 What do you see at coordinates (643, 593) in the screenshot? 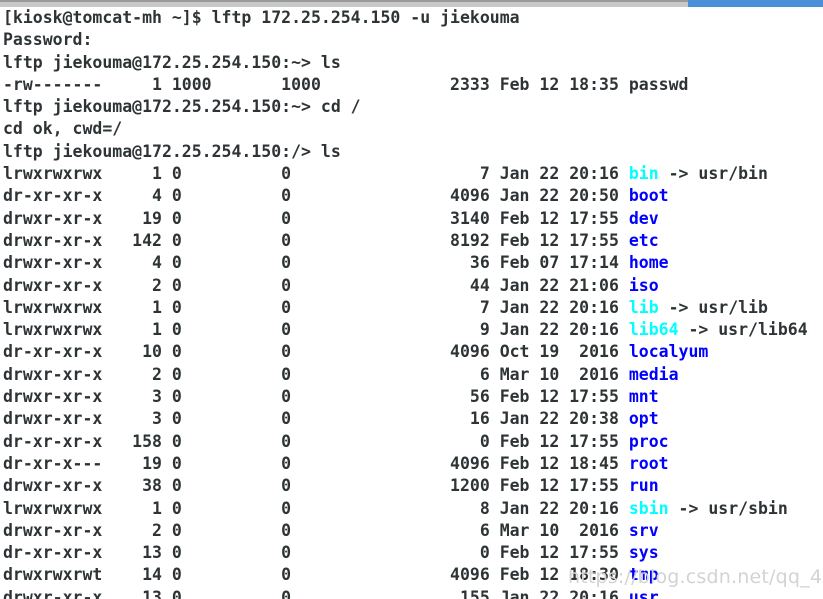
I see `listing-name-usr: usr` at bounding box center [643, 593].